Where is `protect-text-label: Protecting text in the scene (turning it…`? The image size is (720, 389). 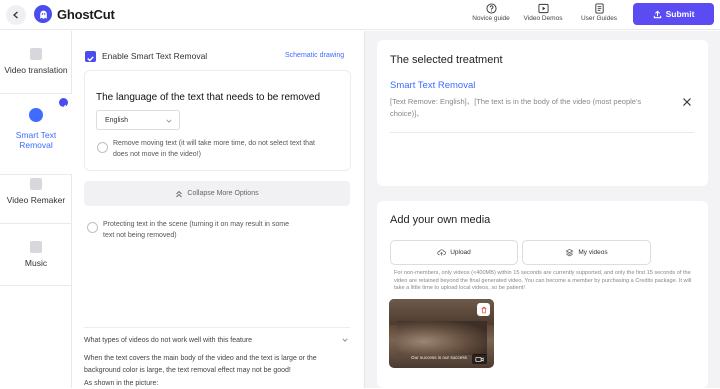 protect-text-label: Protecting text in the scene (turning it… is located at coordinates (196, 230).